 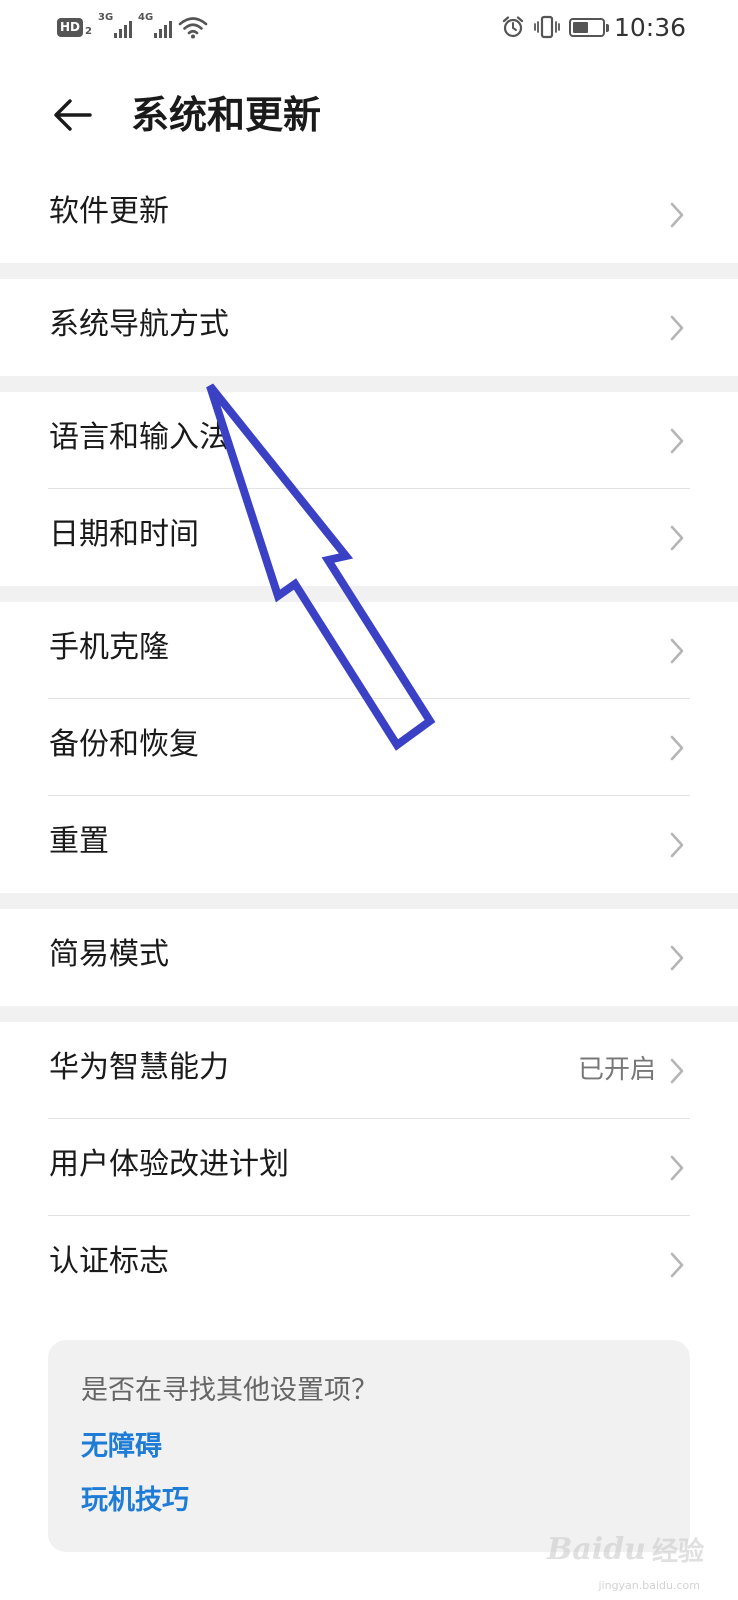 What do you see at coordinates (513, 27) in the screenshot?
I see `alarm-icon` at bounding box center [513, 27].